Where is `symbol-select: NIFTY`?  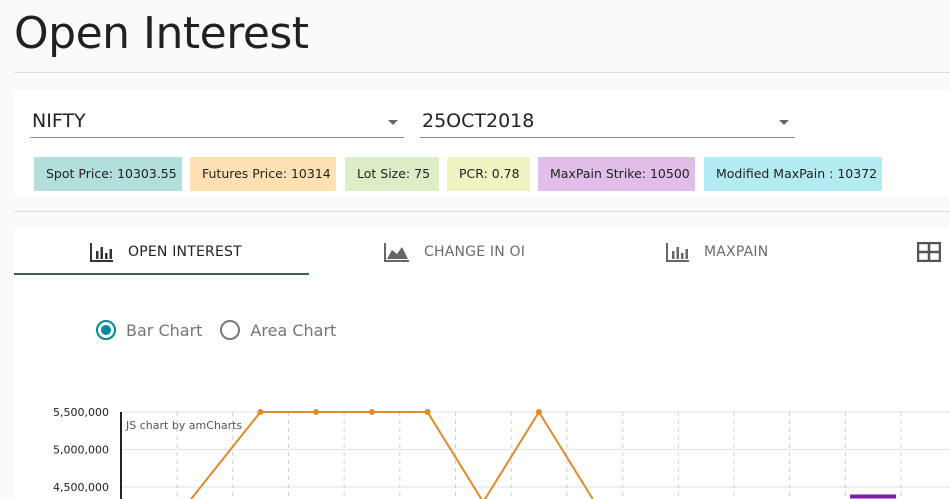 symbol-select: NIFTY is located at coordinates (217, 123).